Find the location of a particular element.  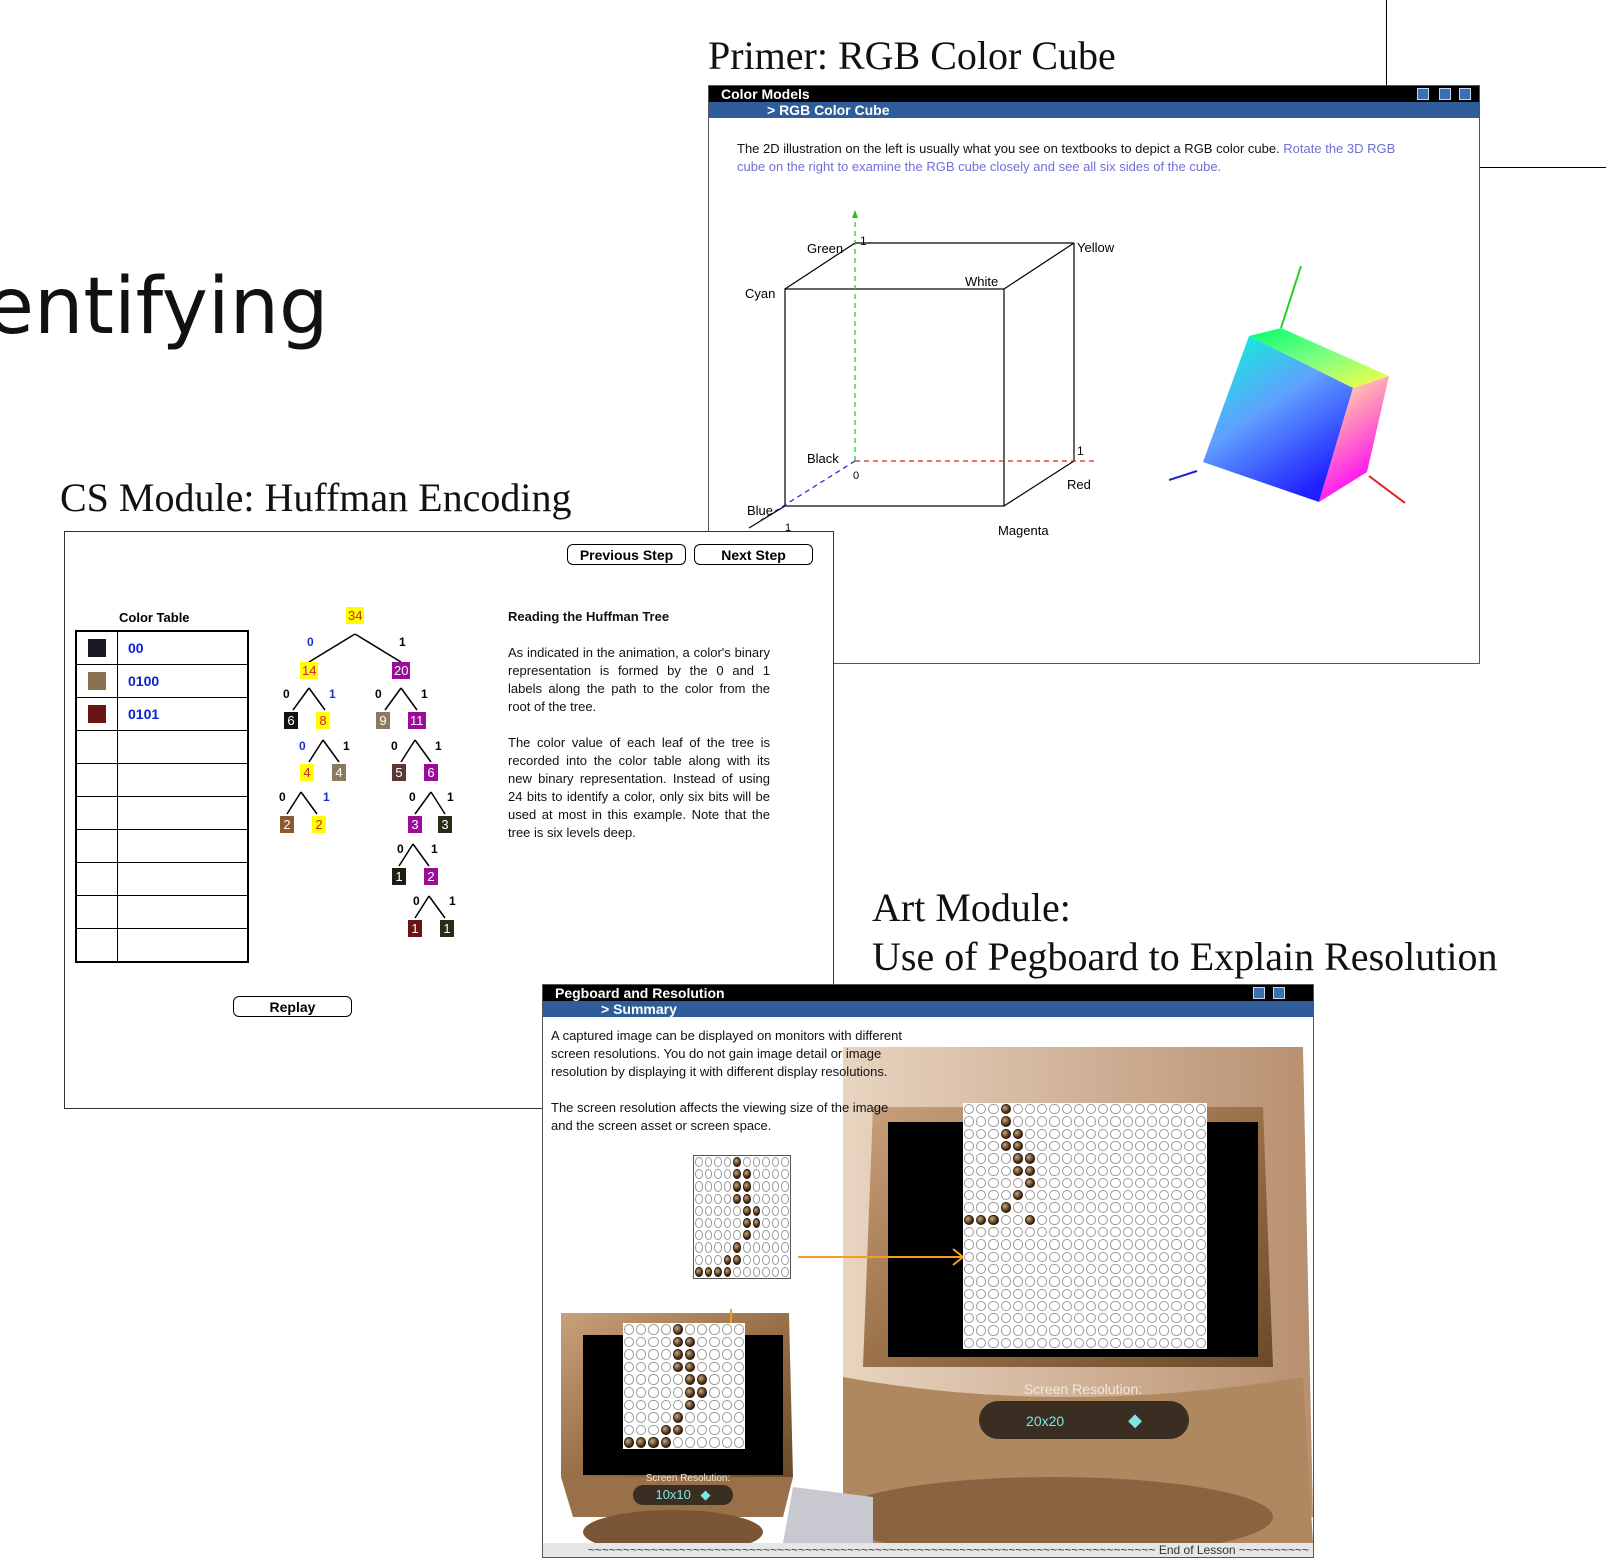

small-resolution-stepper: 10x10 ◆ is located at coordinates (683, 1495).